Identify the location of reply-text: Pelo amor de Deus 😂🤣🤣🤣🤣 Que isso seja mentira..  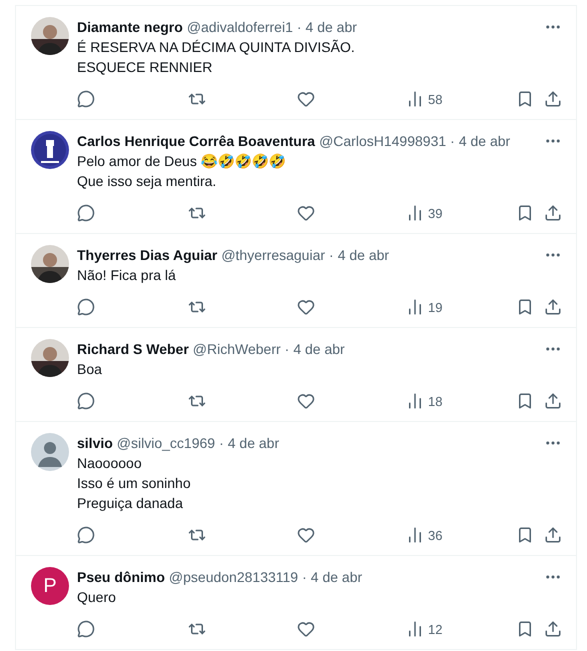
(182, 171).